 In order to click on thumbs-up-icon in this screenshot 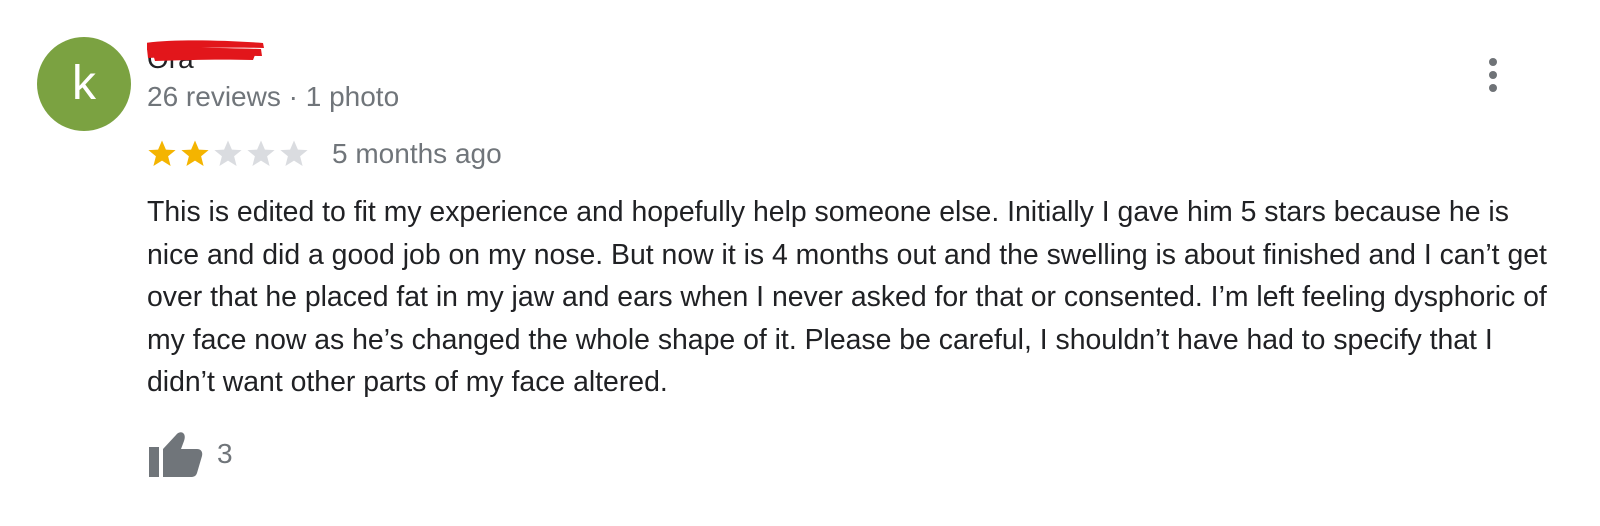, I will do `click(175, 454)`.